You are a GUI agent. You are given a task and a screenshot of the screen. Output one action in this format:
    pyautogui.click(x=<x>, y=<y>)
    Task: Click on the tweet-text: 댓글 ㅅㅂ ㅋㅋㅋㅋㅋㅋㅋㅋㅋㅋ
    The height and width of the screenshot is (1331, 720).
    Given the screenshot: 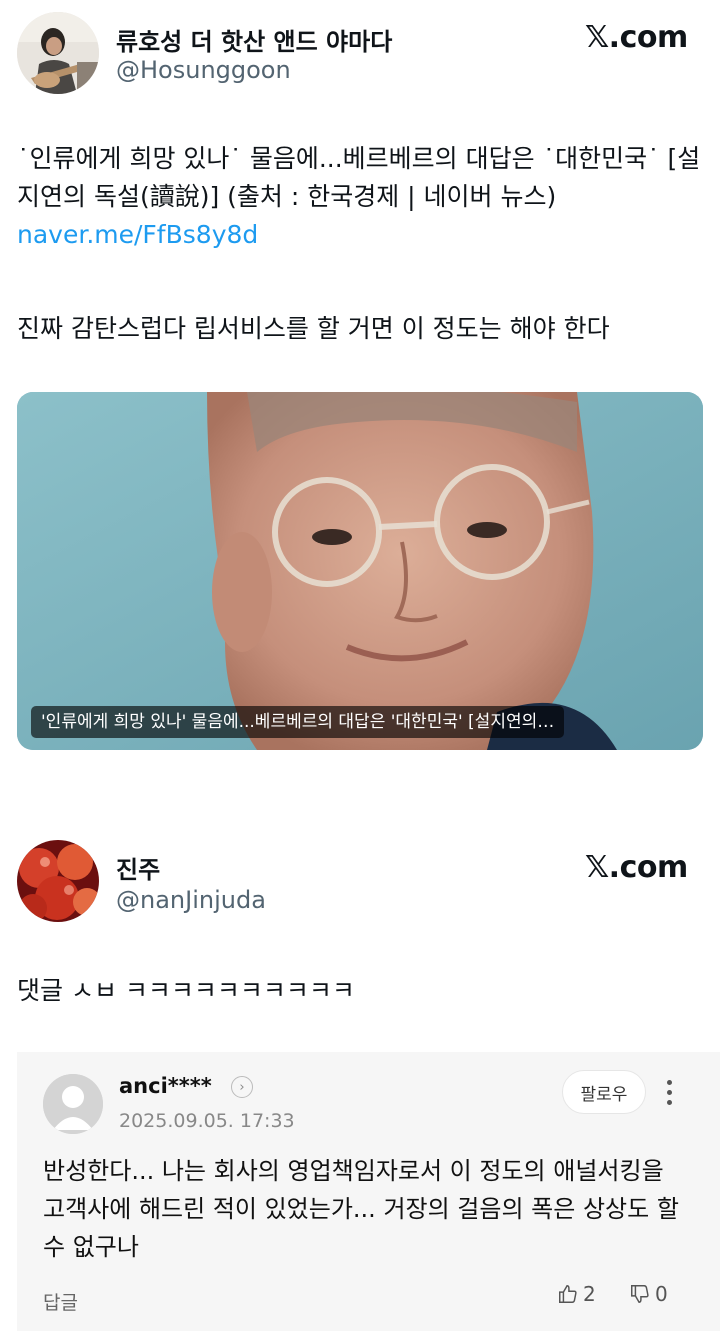 What is the action you would take?
    pyautogui.click(x=186, y=990)
    